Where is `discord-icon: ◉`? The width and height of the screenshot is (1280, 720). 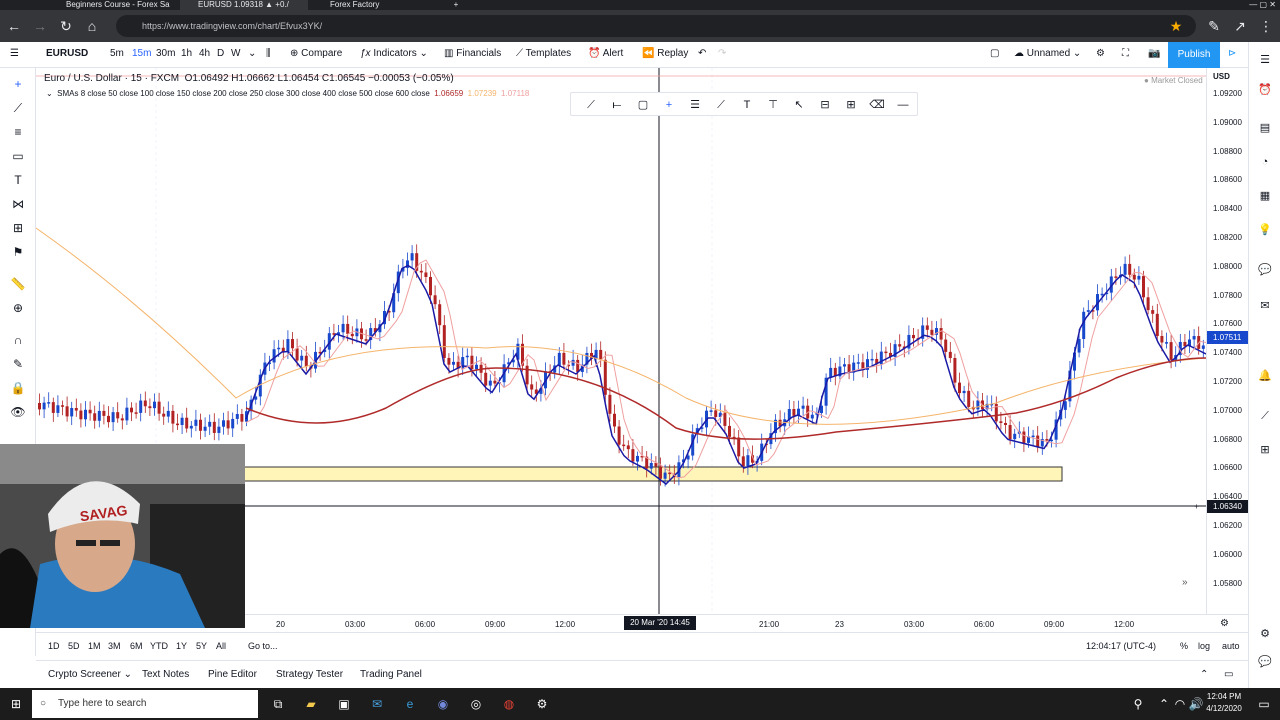 discord-icon: ◉ is located at coordinates (443, 704).